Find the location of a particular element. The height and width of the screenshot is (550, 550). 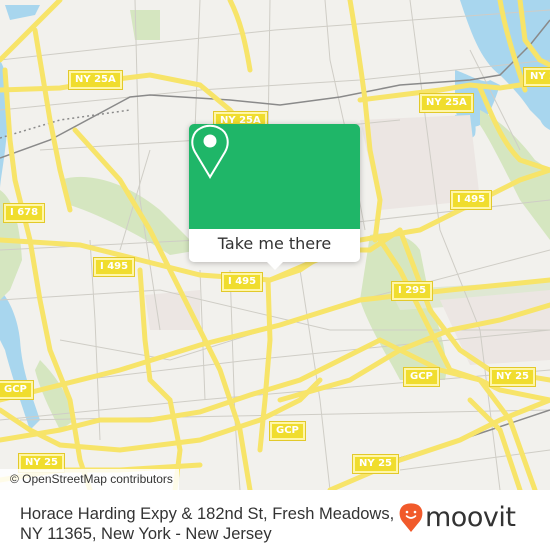

water-willow-lake is located at coordinates (20, 360).